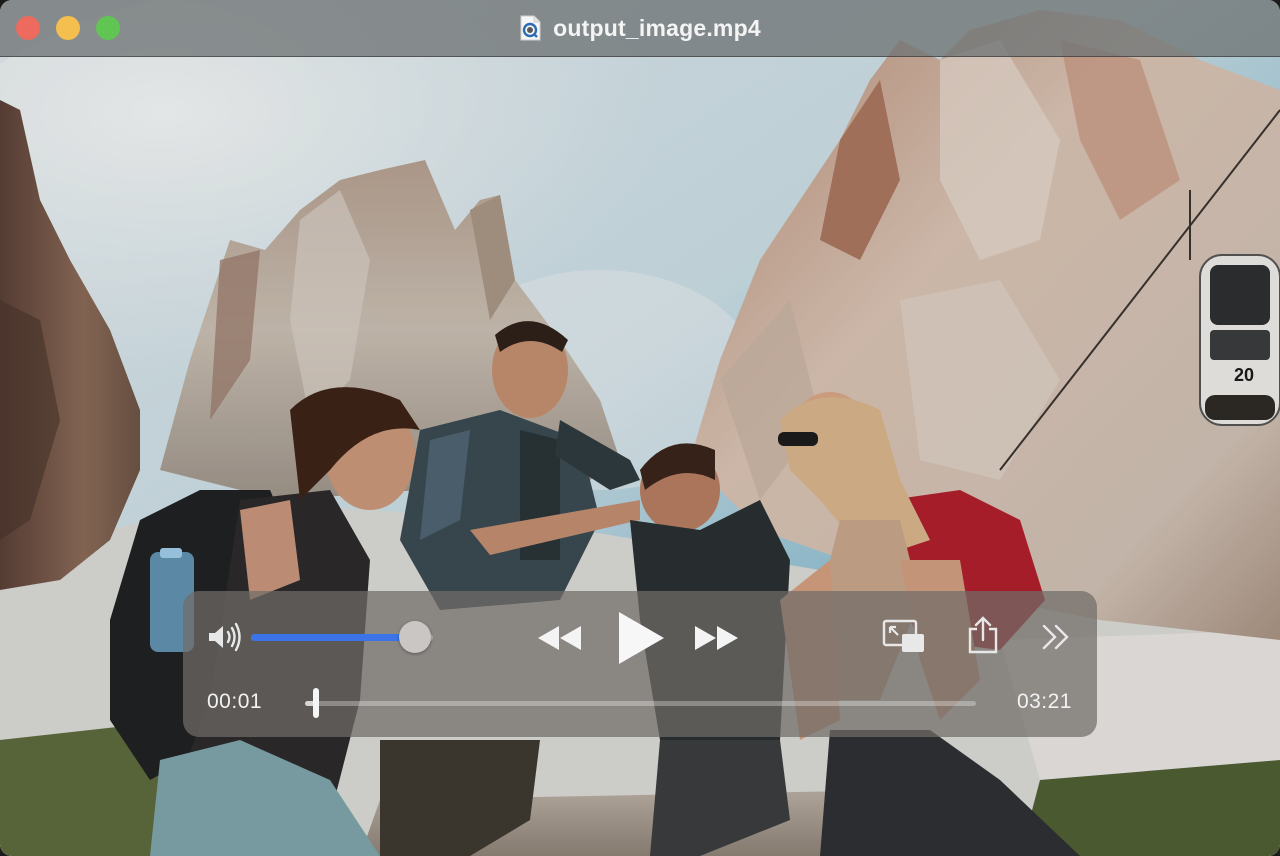 The height and width of the screenshot is (856, 1280). I want to click on fast-forward-icon, so click(716, 638).